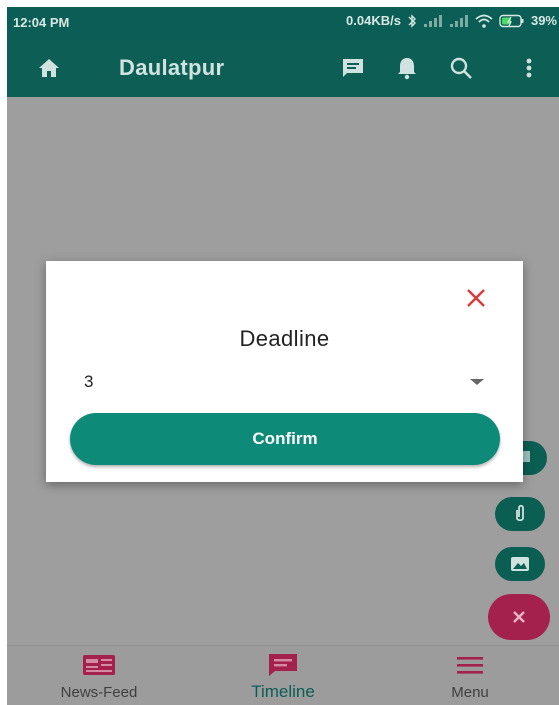 This screenshot has width=559, height=705. Describe the element at coordinates (285, 439) in the screenshot. I see `confirm-button: Confirm` at that location.